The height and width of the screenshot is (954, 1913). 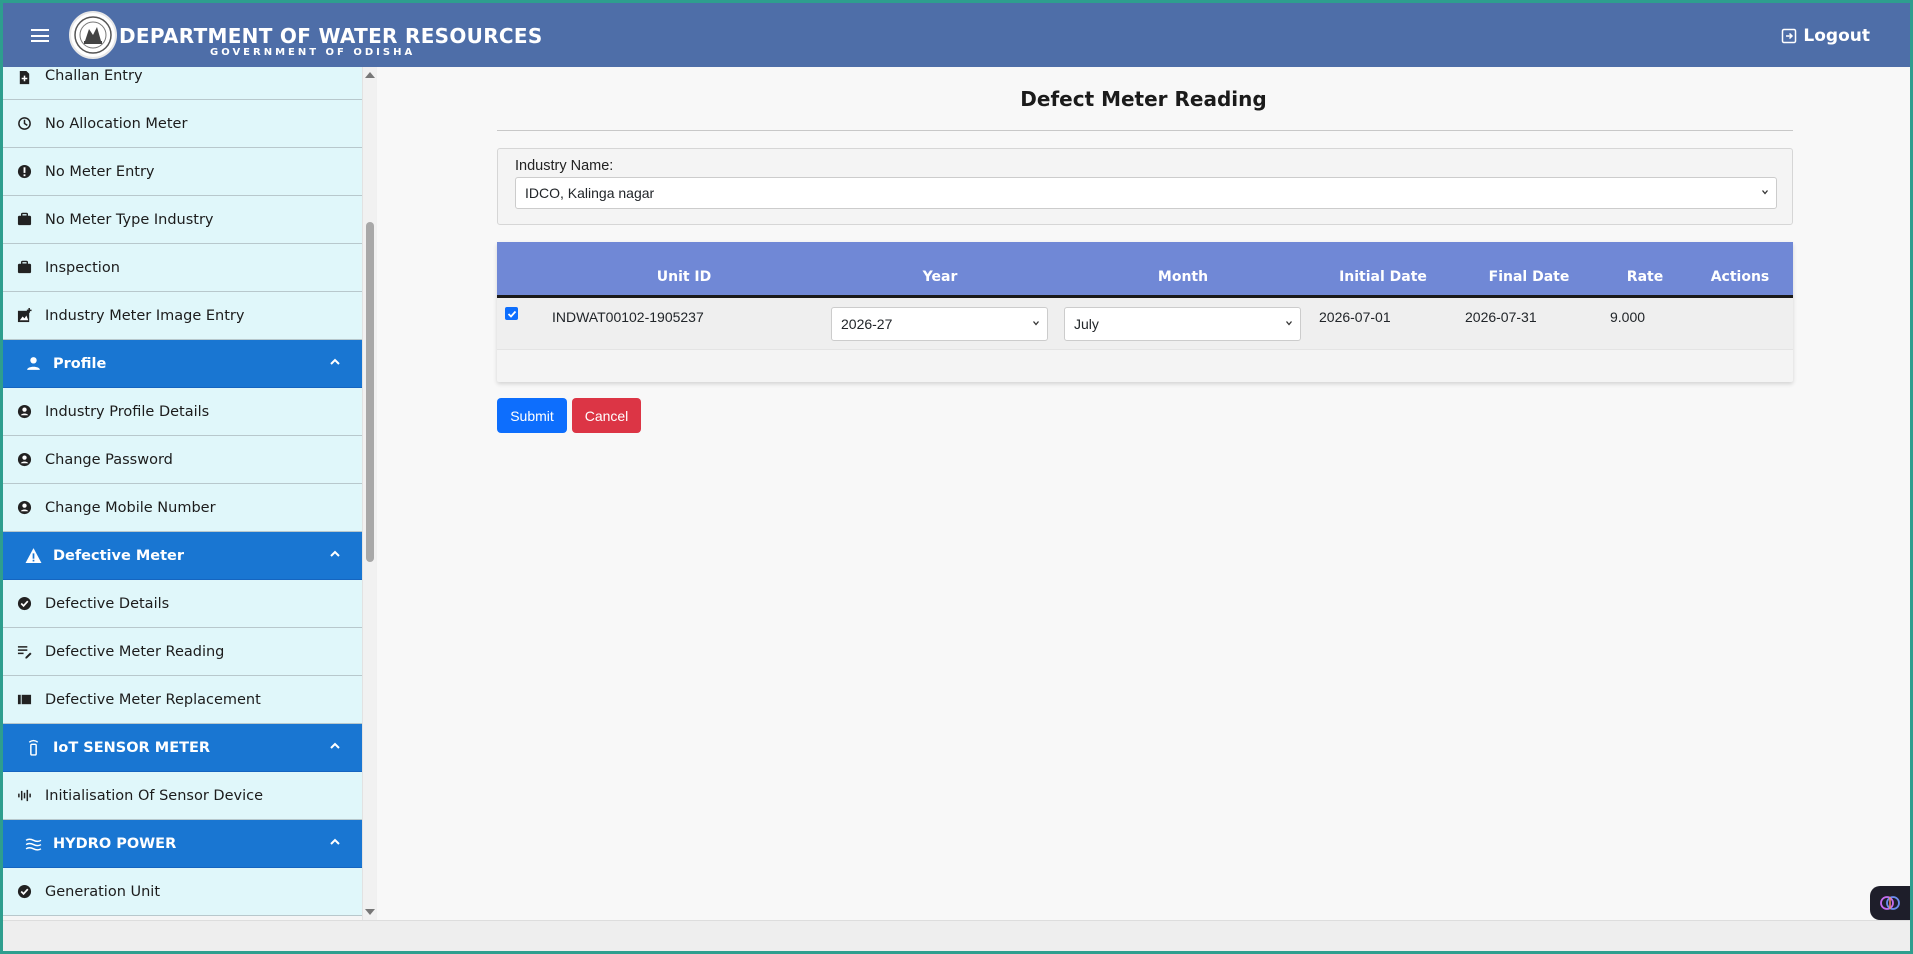 I want to click on submit-button: Submit, so click(x=532, y=415).